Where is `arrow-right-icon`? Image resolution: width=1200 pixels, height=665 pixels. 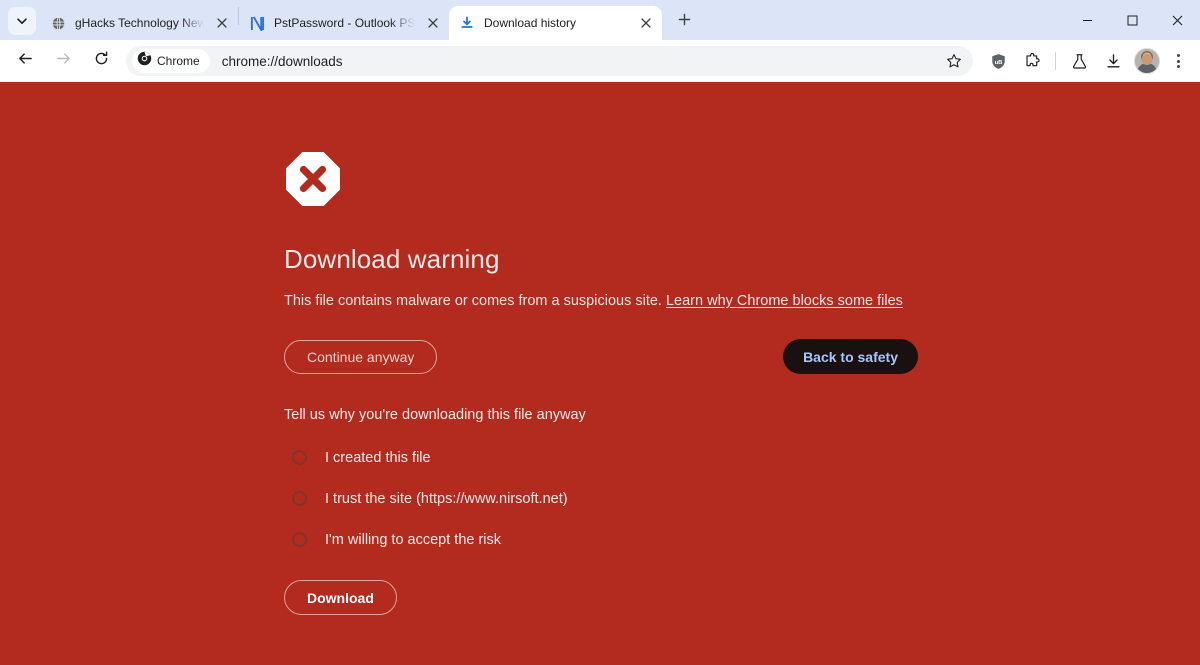
arrow-right-icon is located at coordinates (63, 61).